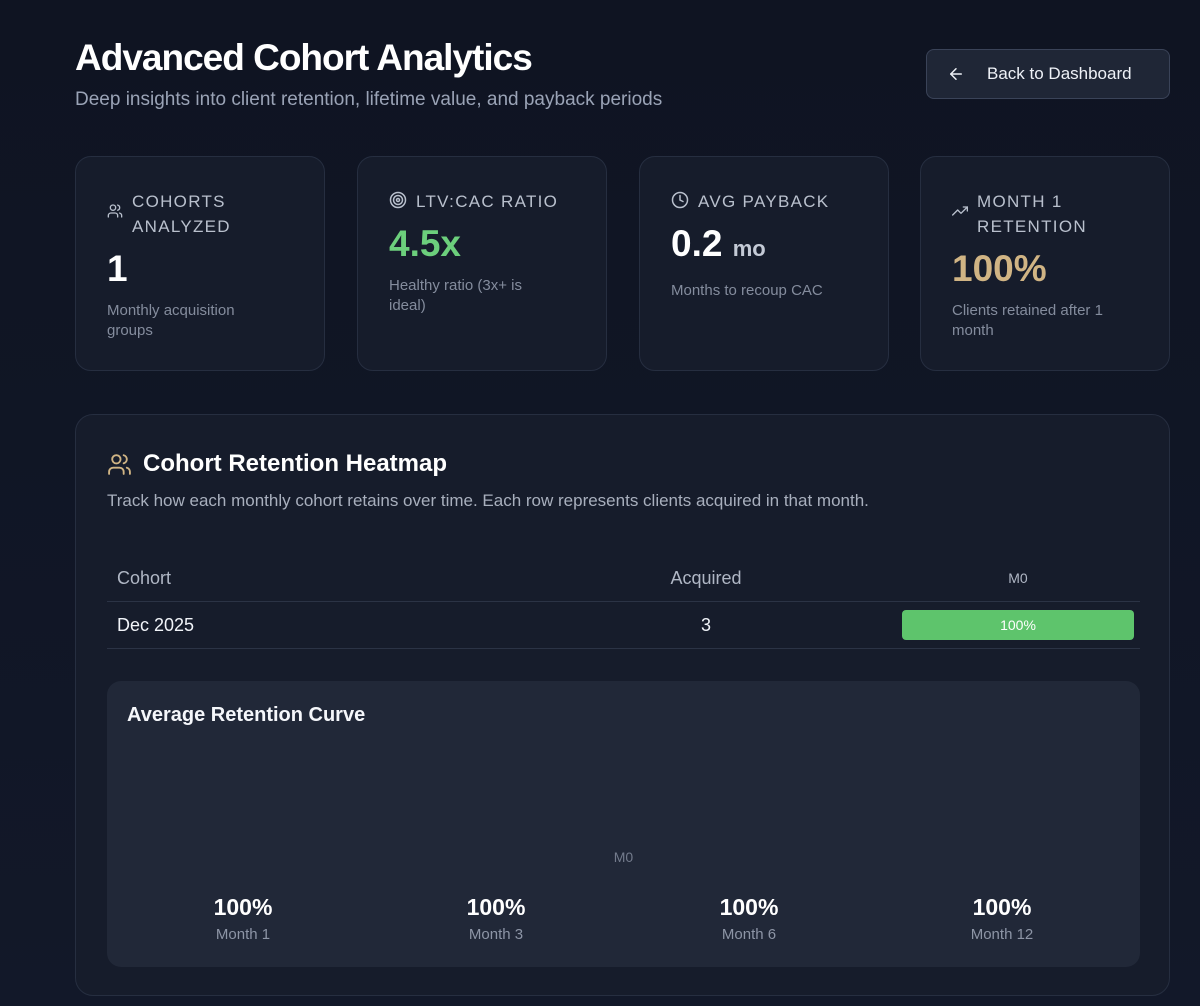  I want to click on cohort-table: Cohort Acquired M0 Dec 2025 3 100%, so click(623, 602).